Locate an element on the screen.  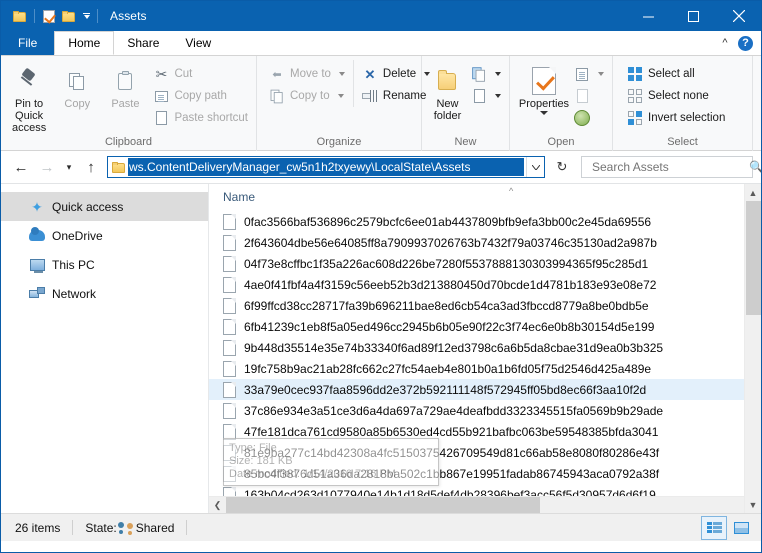
scroll-left-button: ❮ is located at coordinates (217, 505).